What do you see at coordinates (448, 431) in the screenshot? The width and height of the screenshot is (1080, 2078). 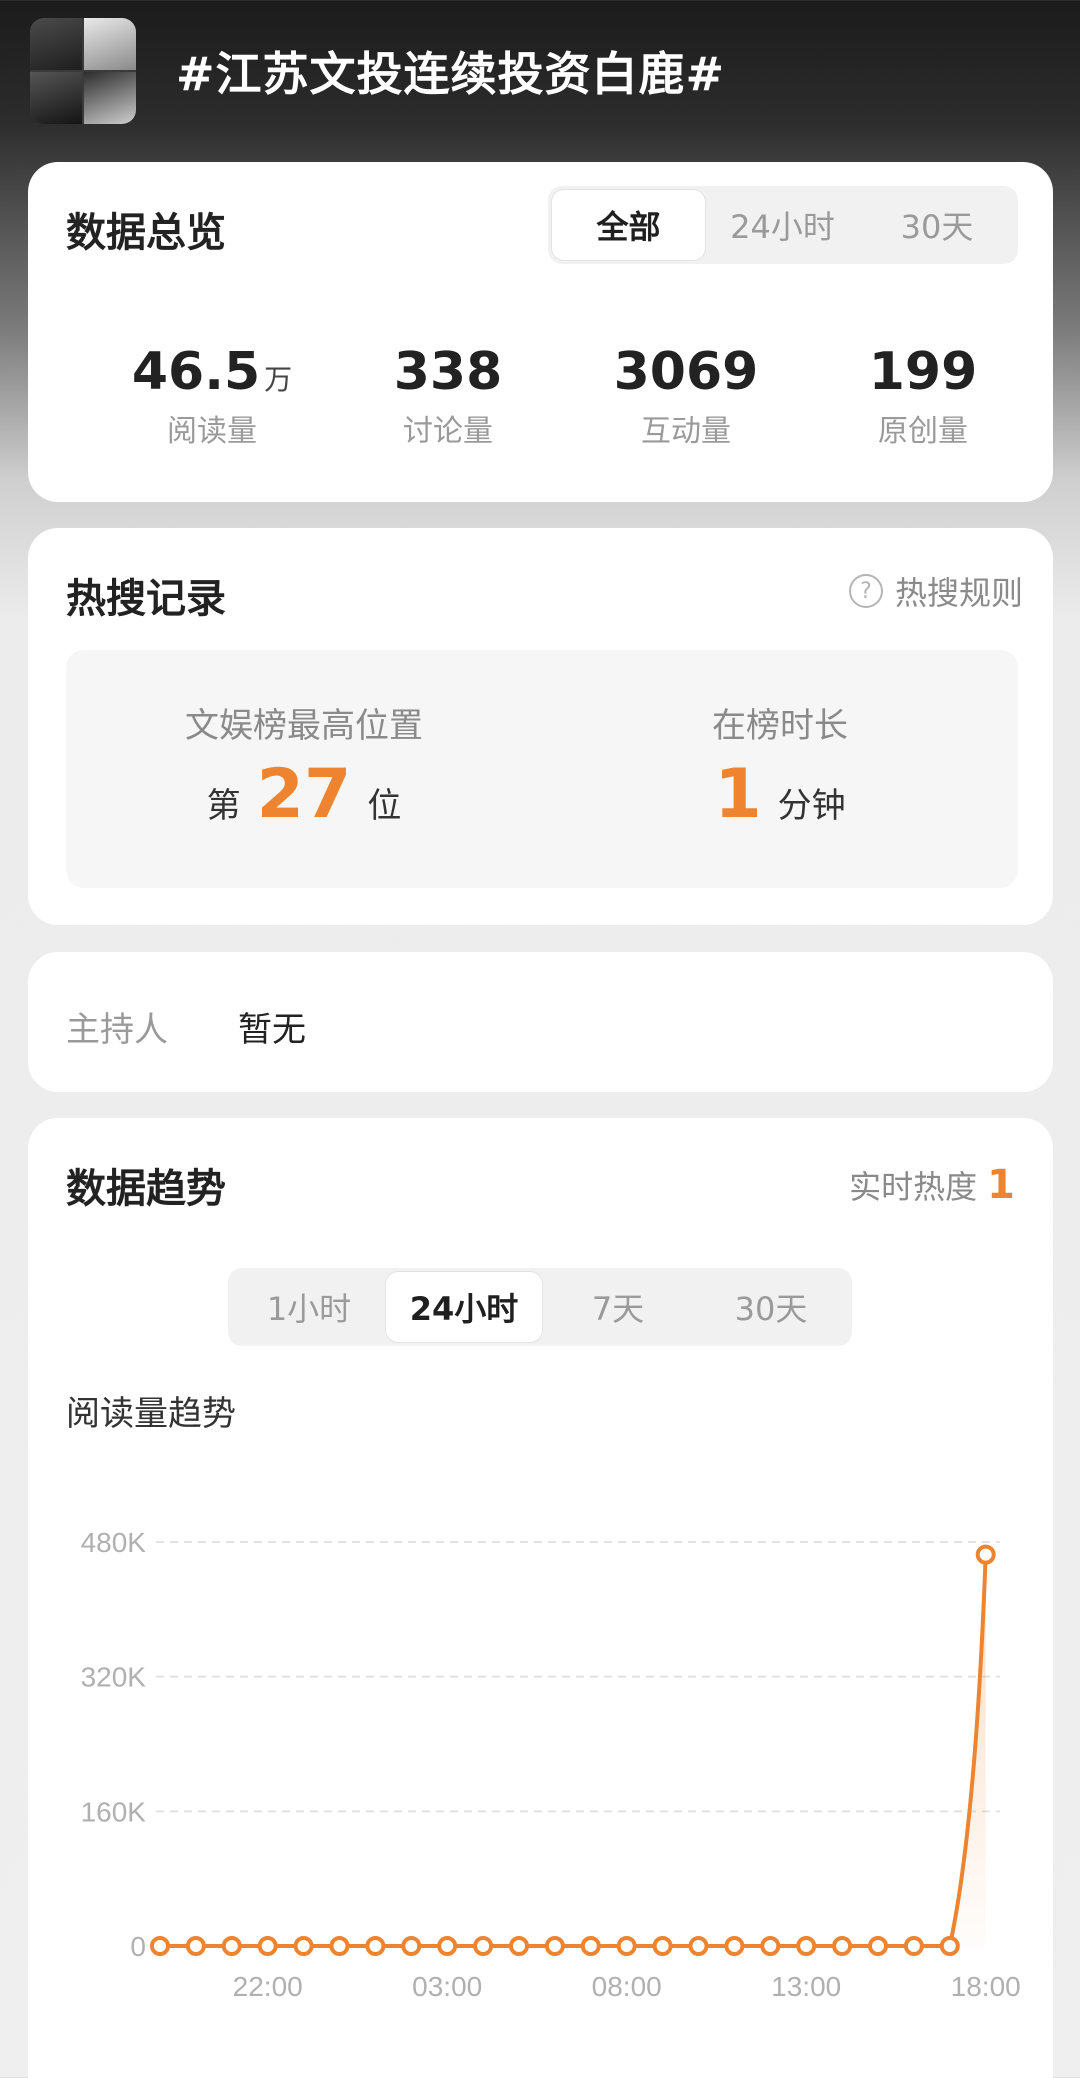 I see `stat-label: 讨论量` at bounding box center [448, 431].